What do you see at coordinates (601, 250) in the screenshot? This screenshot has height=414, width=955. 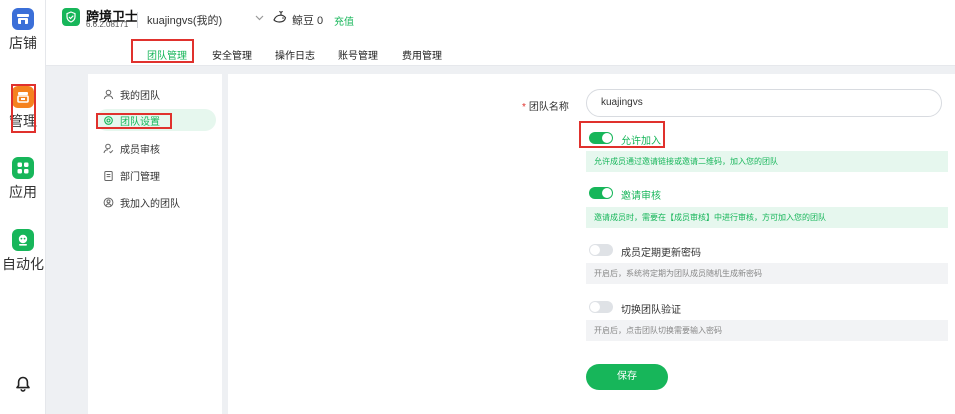 I see `periodic-password-toggle` at bounding box center [601, 250].